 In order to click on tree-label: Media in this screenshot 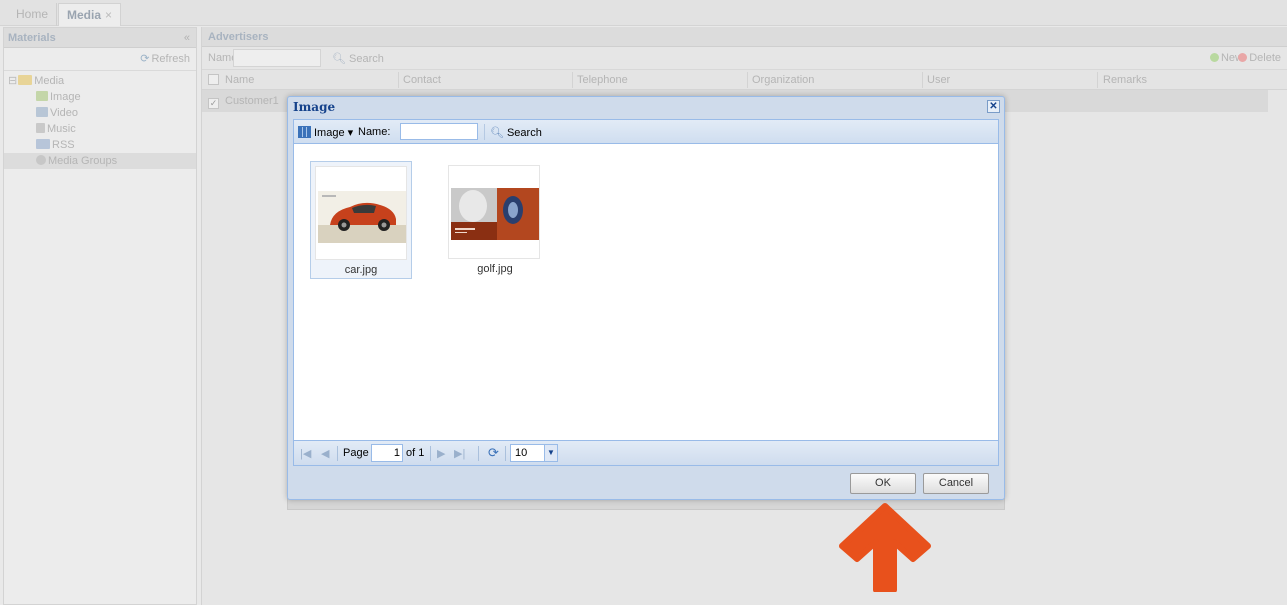, I will do `click(49, 81)`.